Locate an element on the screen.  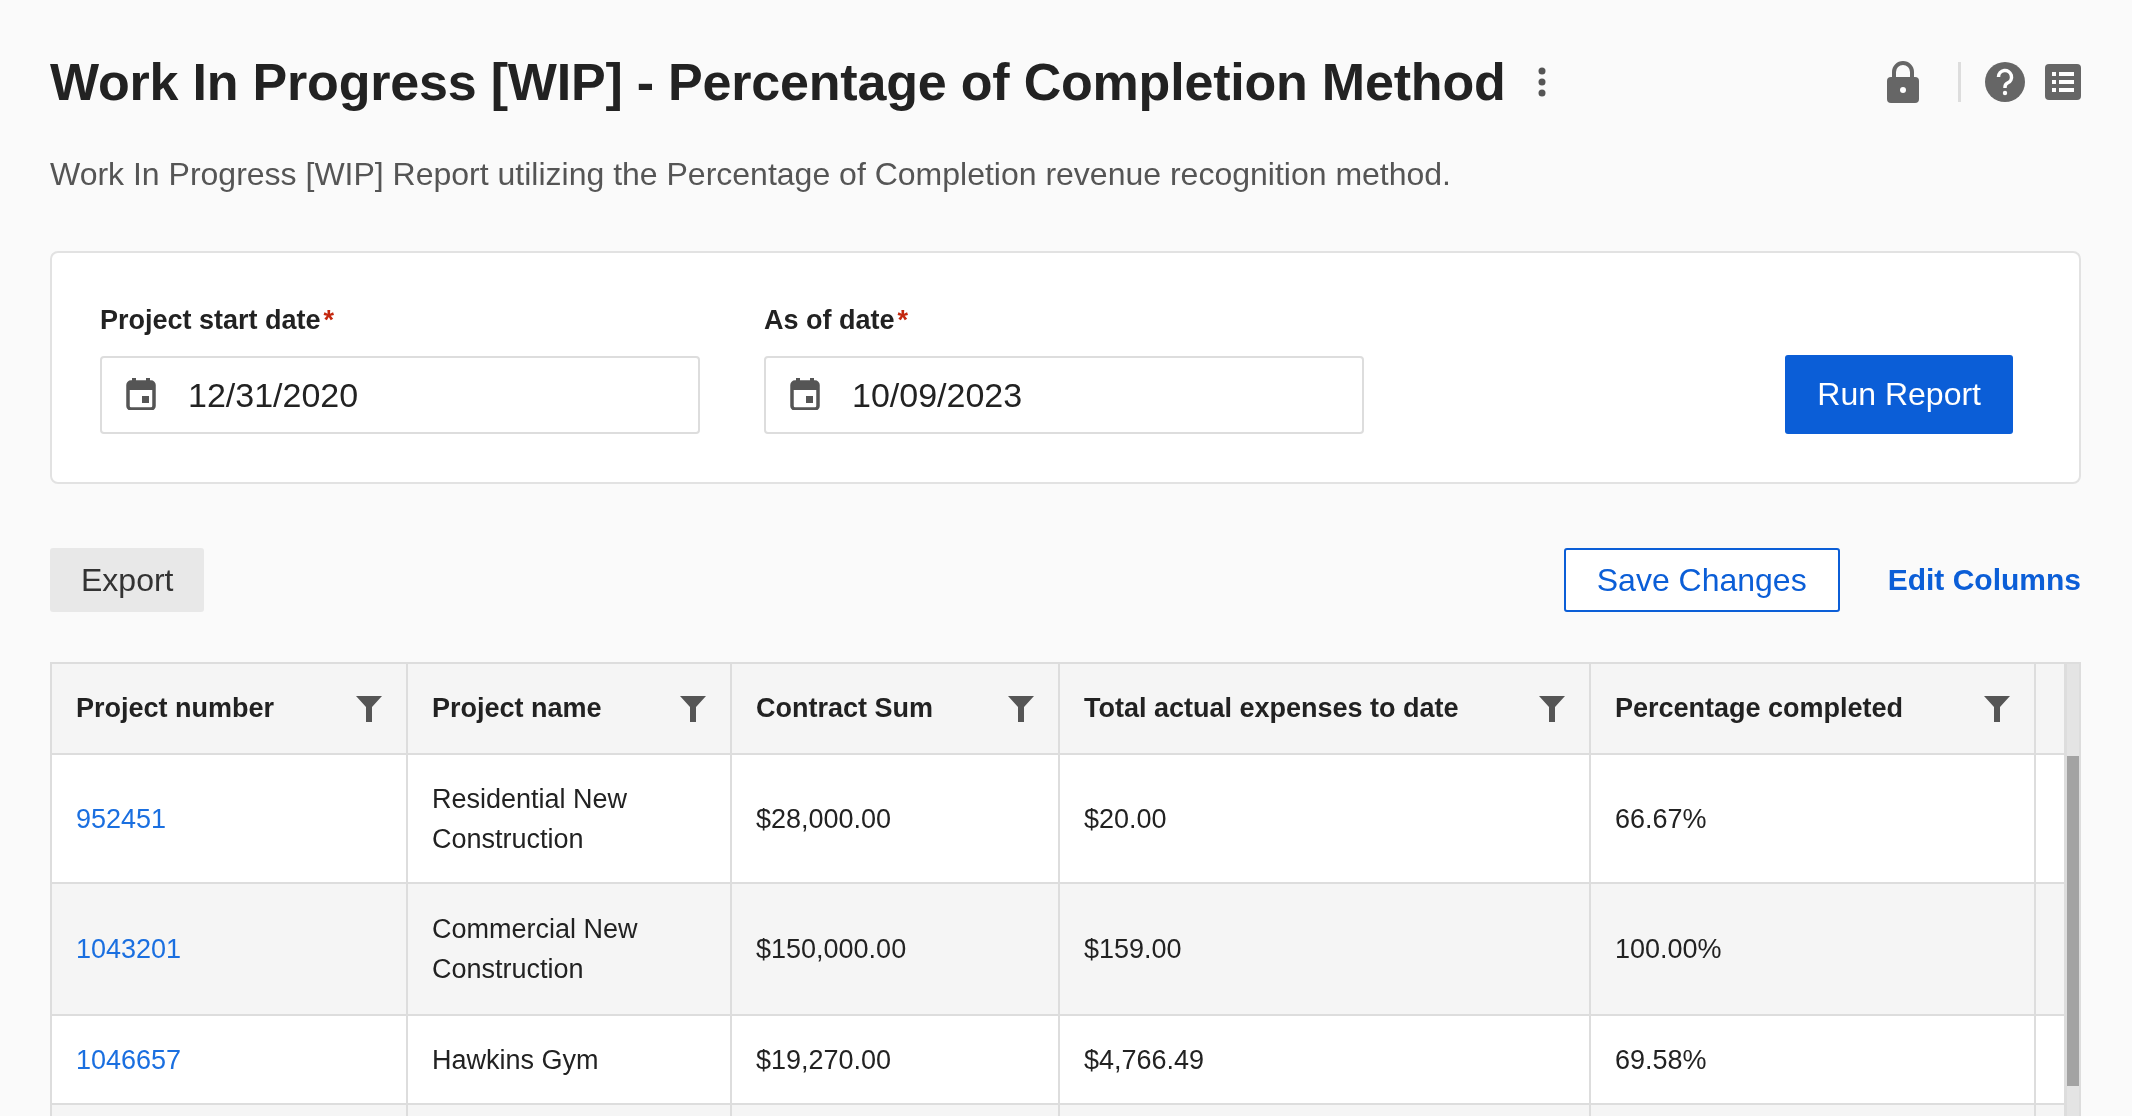
column-header: Project name is located at coordinates (517, 708).